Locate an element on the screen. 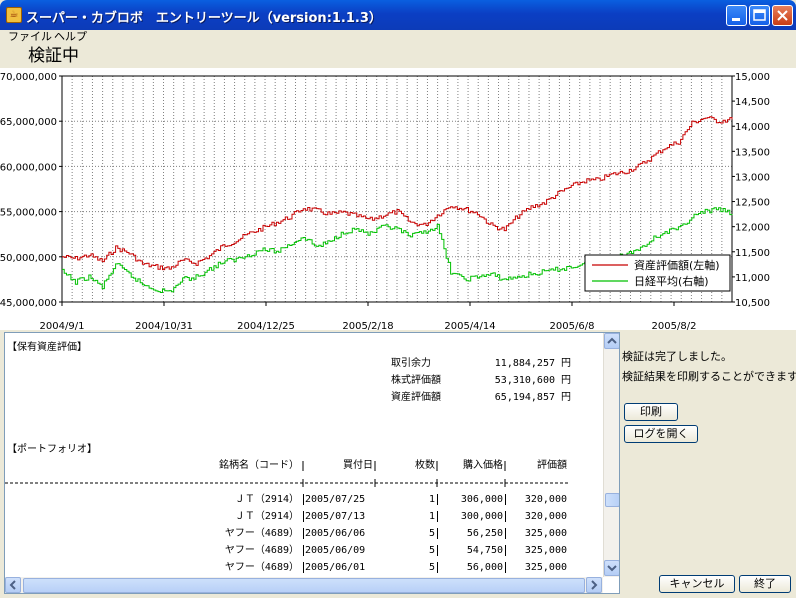 The image size is (796, 598). menu-help: ヘルプ is located at coordinates (70, 37).